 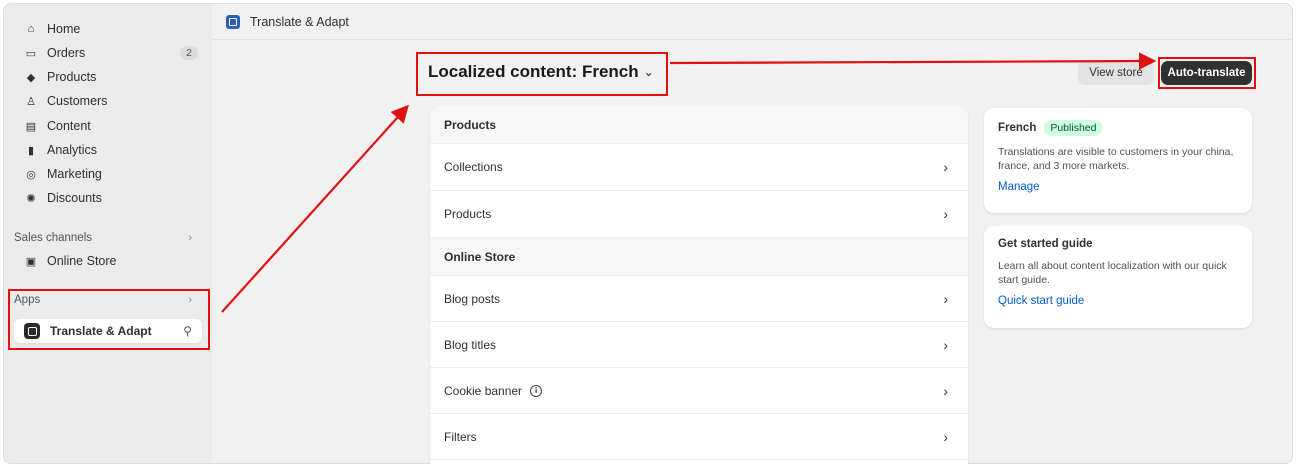 What do you see at coordinates (1116, 73) in the screenshot?
I see `view-store-button: View store` at bounding box center [1116, 73].